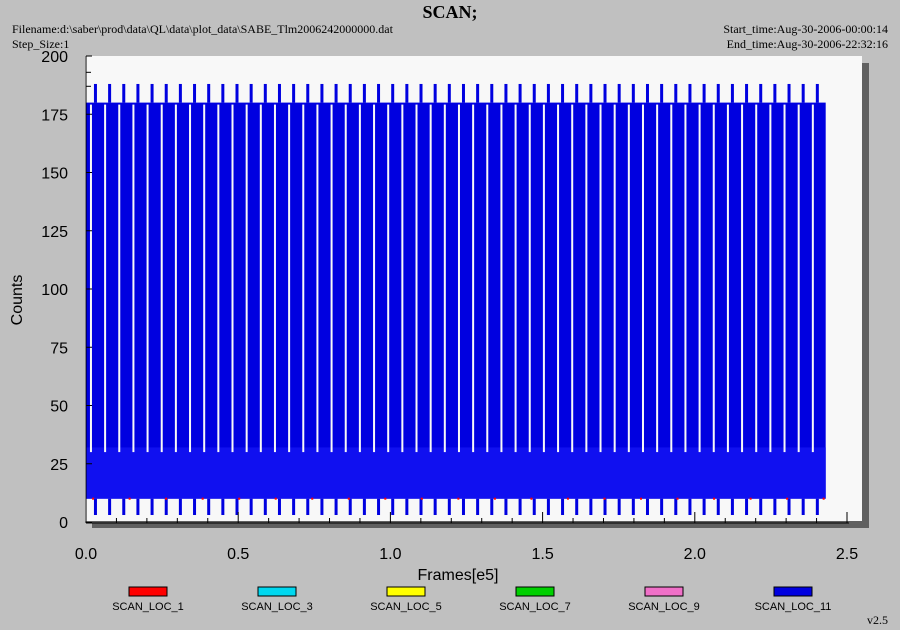 The height and width of the screenshot is (630, 900). What do you see at coordinates (59, 407) in the screenshot?
I see `y-tick-label: 50` at bounding box center [59, 407].